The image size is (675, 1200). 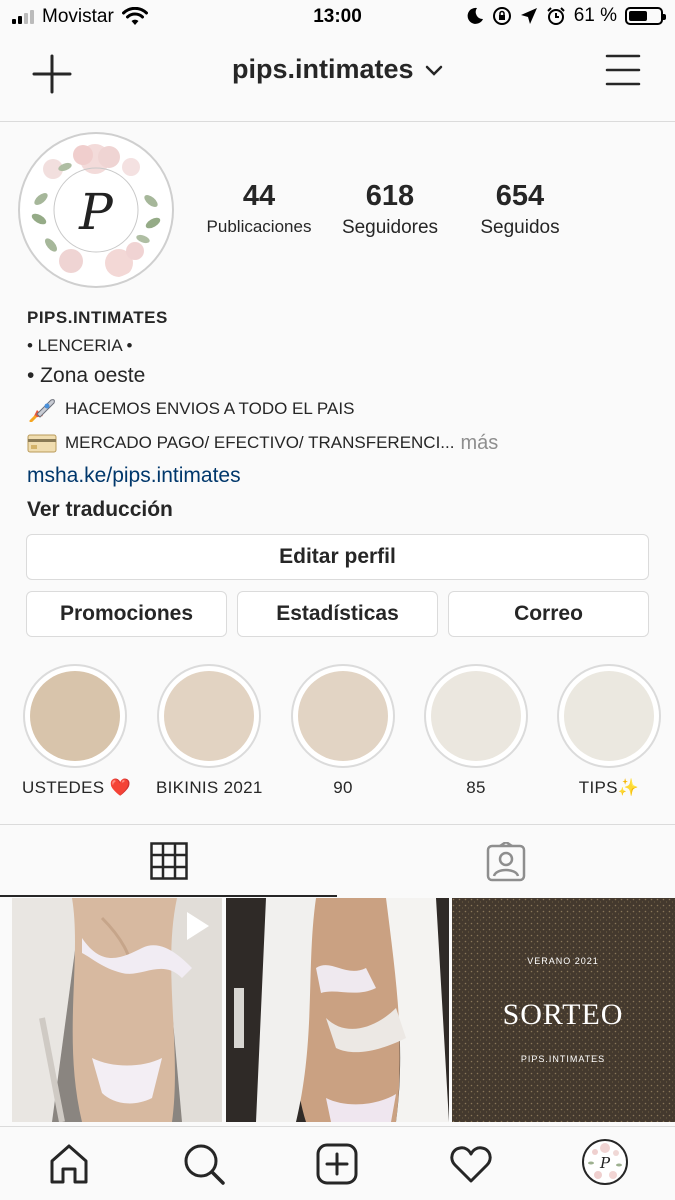 What do you see at coordinates (80, 345) in the screenshot?
I see `bio-line-1: • LENCERIA •` at bounding box center [80, 345].